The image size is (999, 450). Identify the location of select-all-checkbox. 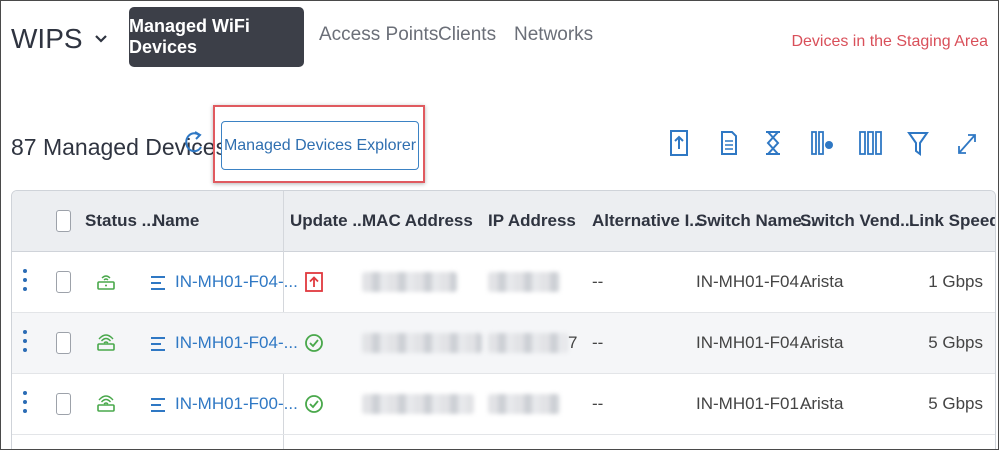
(63, 221).